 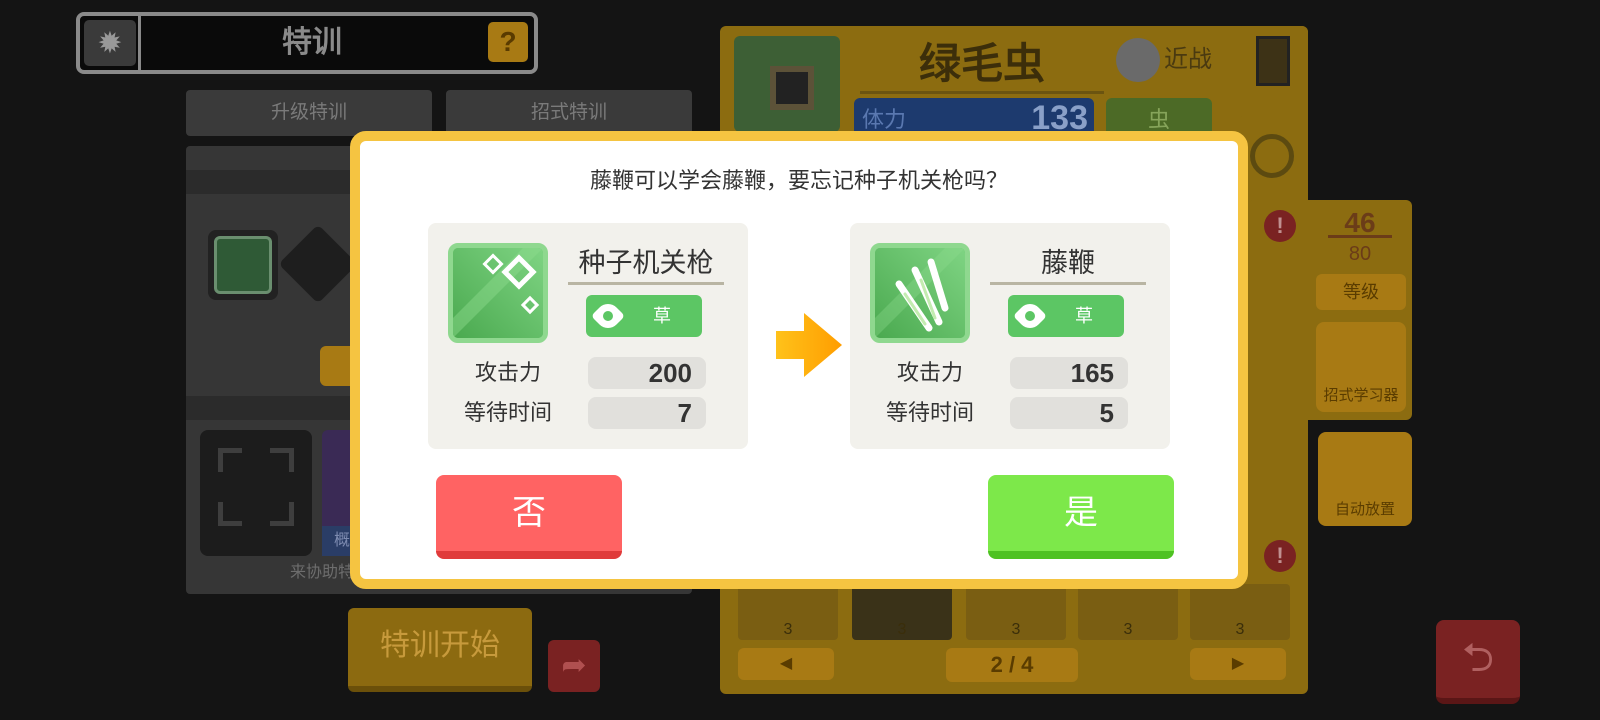 What do you see at coordinates (647, 373) in the screenshot?
I see `attack-value: 200` at bounding box center [647, 373].